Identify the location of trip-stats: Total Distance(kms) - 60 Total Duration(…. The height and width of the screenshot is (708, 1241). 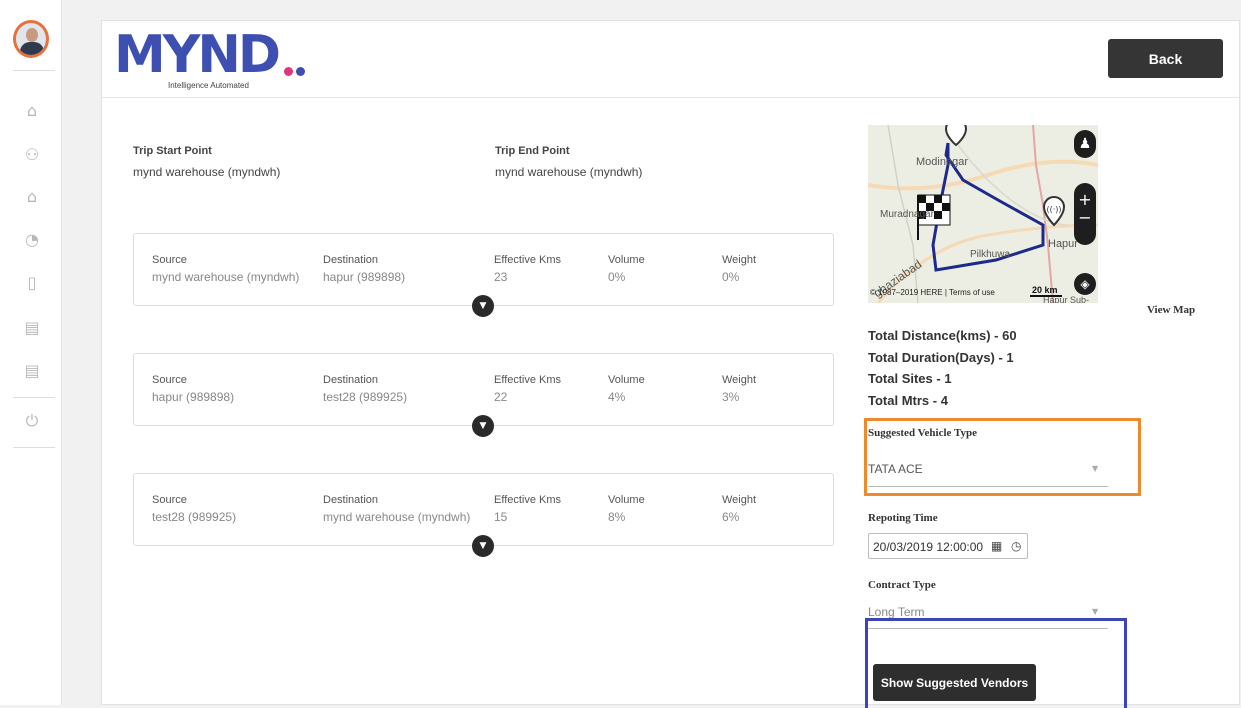
(942, 368).